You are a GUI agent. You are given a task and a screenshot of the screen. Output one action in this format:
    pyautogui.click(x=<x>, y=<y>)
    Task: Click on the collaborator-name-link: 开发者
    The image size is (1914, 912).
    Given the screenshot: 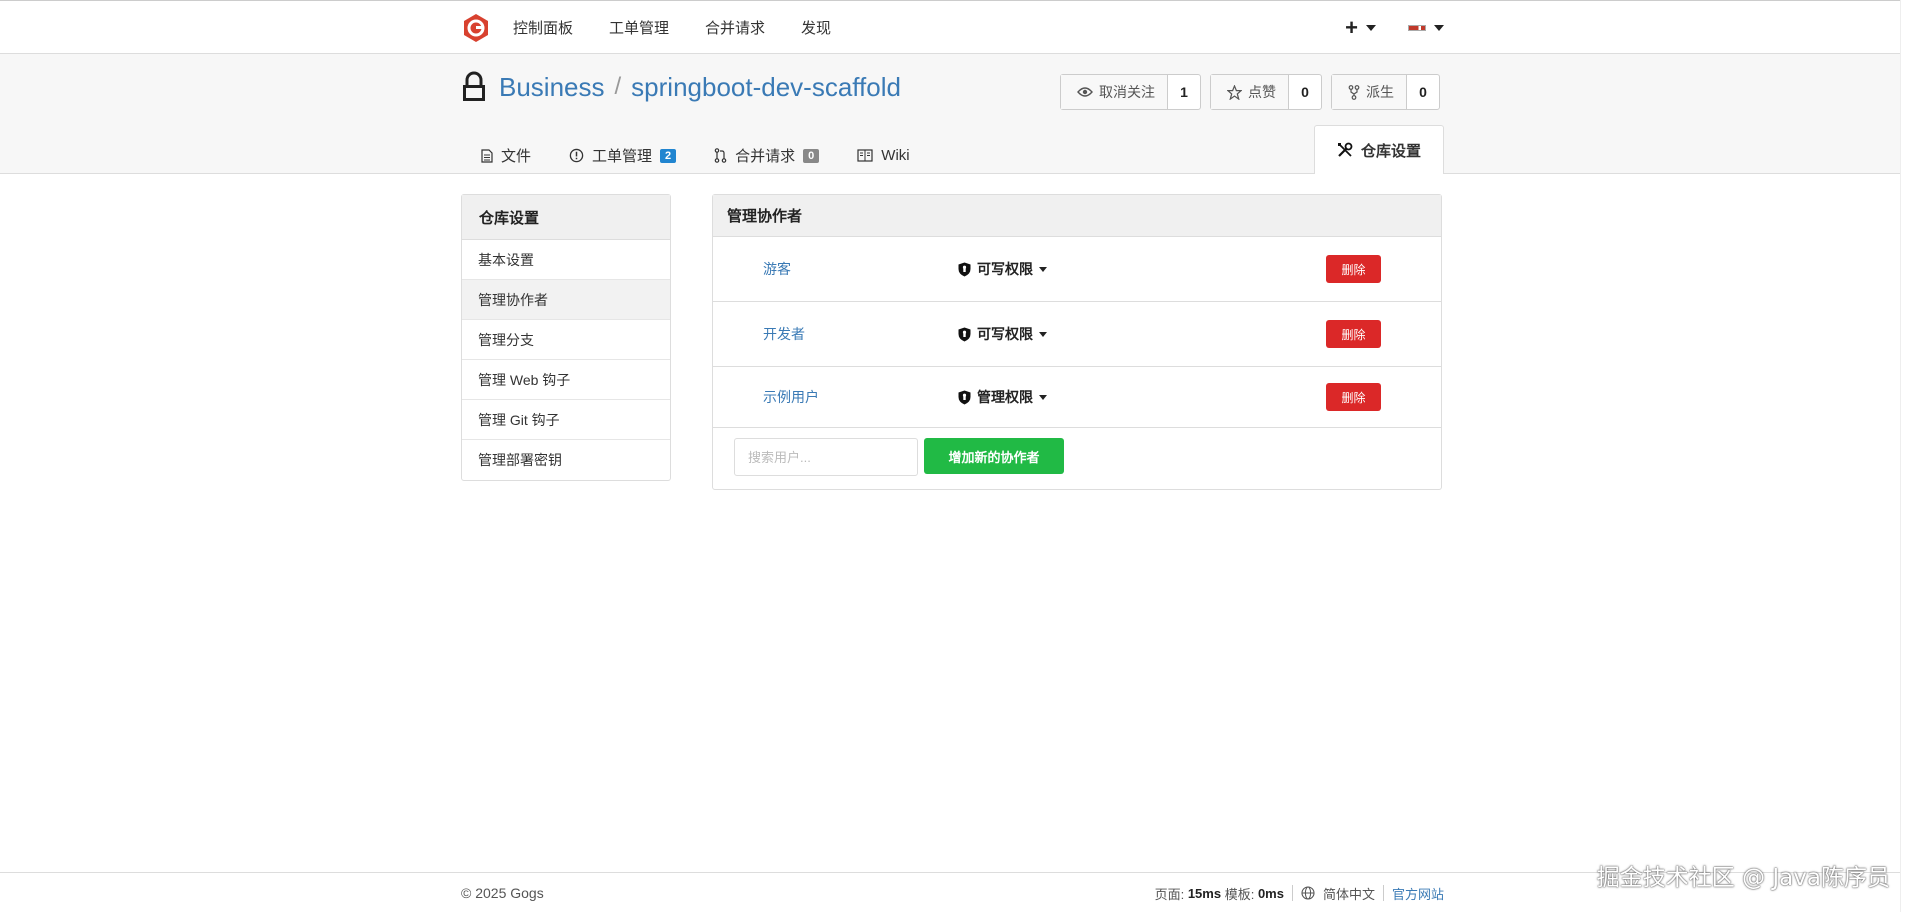 What is the action you would take?
    pyautogui.click(x=784, y=334)
    